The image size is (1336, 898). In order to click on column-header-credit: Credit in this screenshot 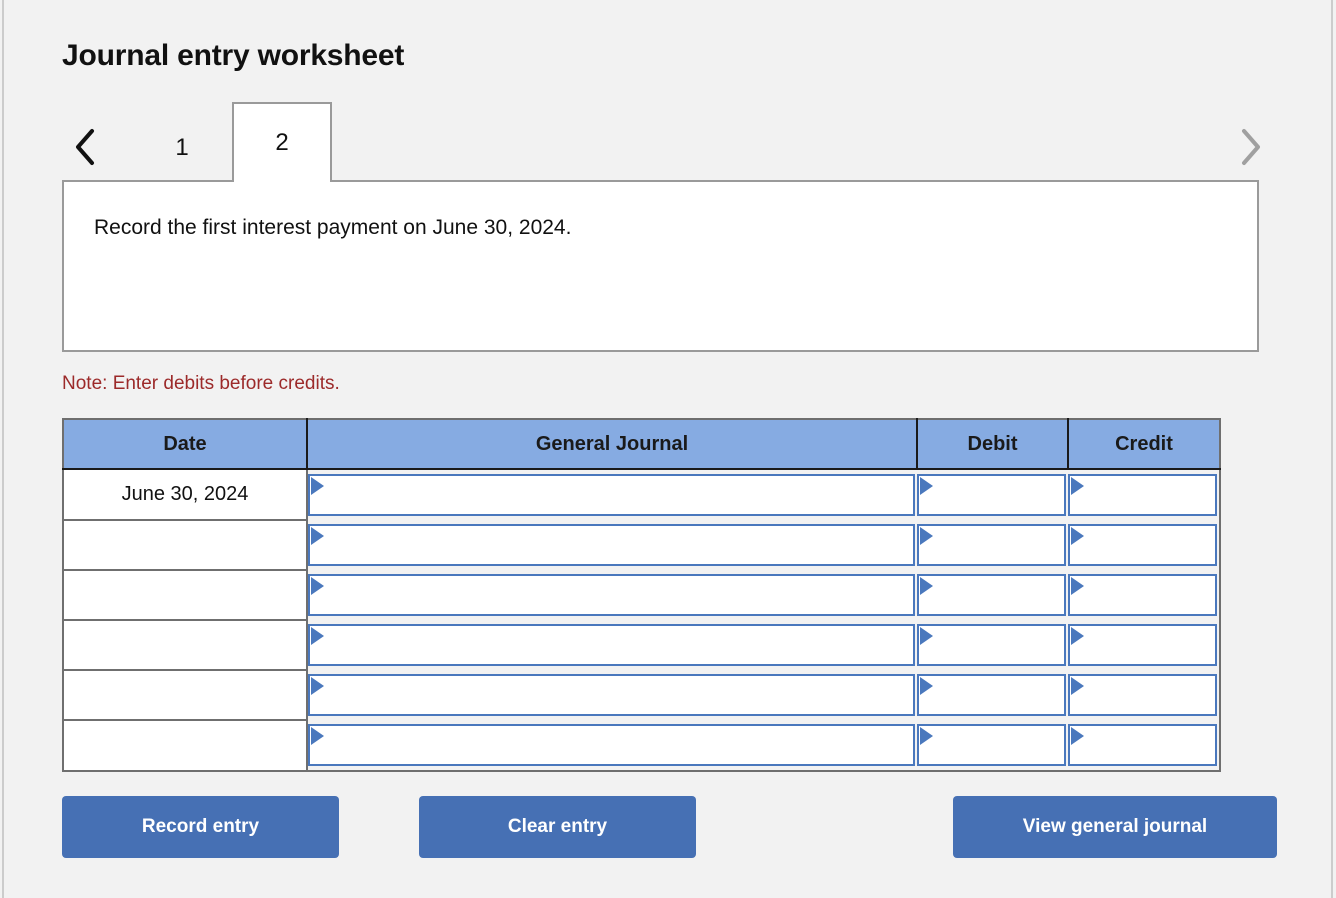, I will do `click(1144, 444)`.